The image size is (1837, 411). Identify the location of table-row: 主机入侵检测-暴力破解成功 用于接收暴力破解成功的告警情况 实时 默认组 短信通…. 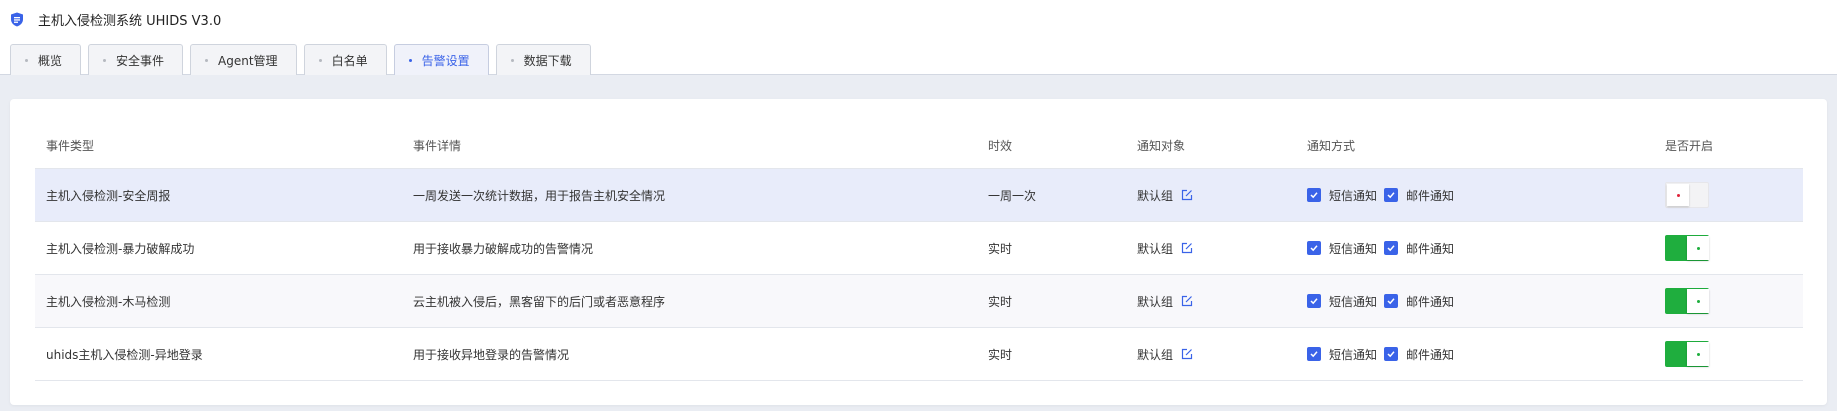
(919, 248).